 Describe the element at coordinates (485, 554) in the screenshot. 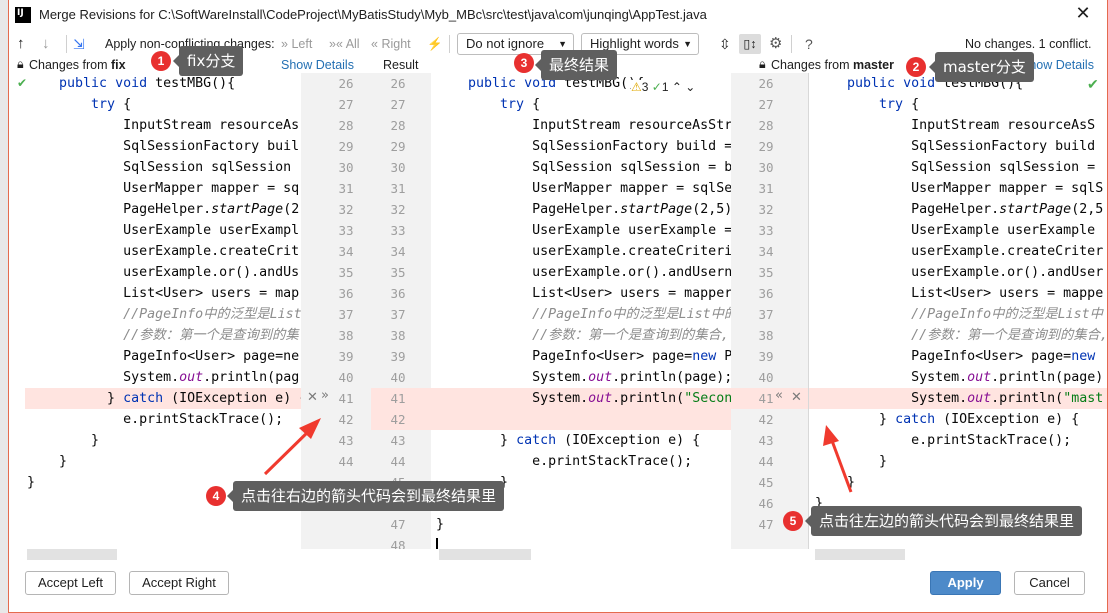

I see `result-horizontal-scrollbar` at that location.